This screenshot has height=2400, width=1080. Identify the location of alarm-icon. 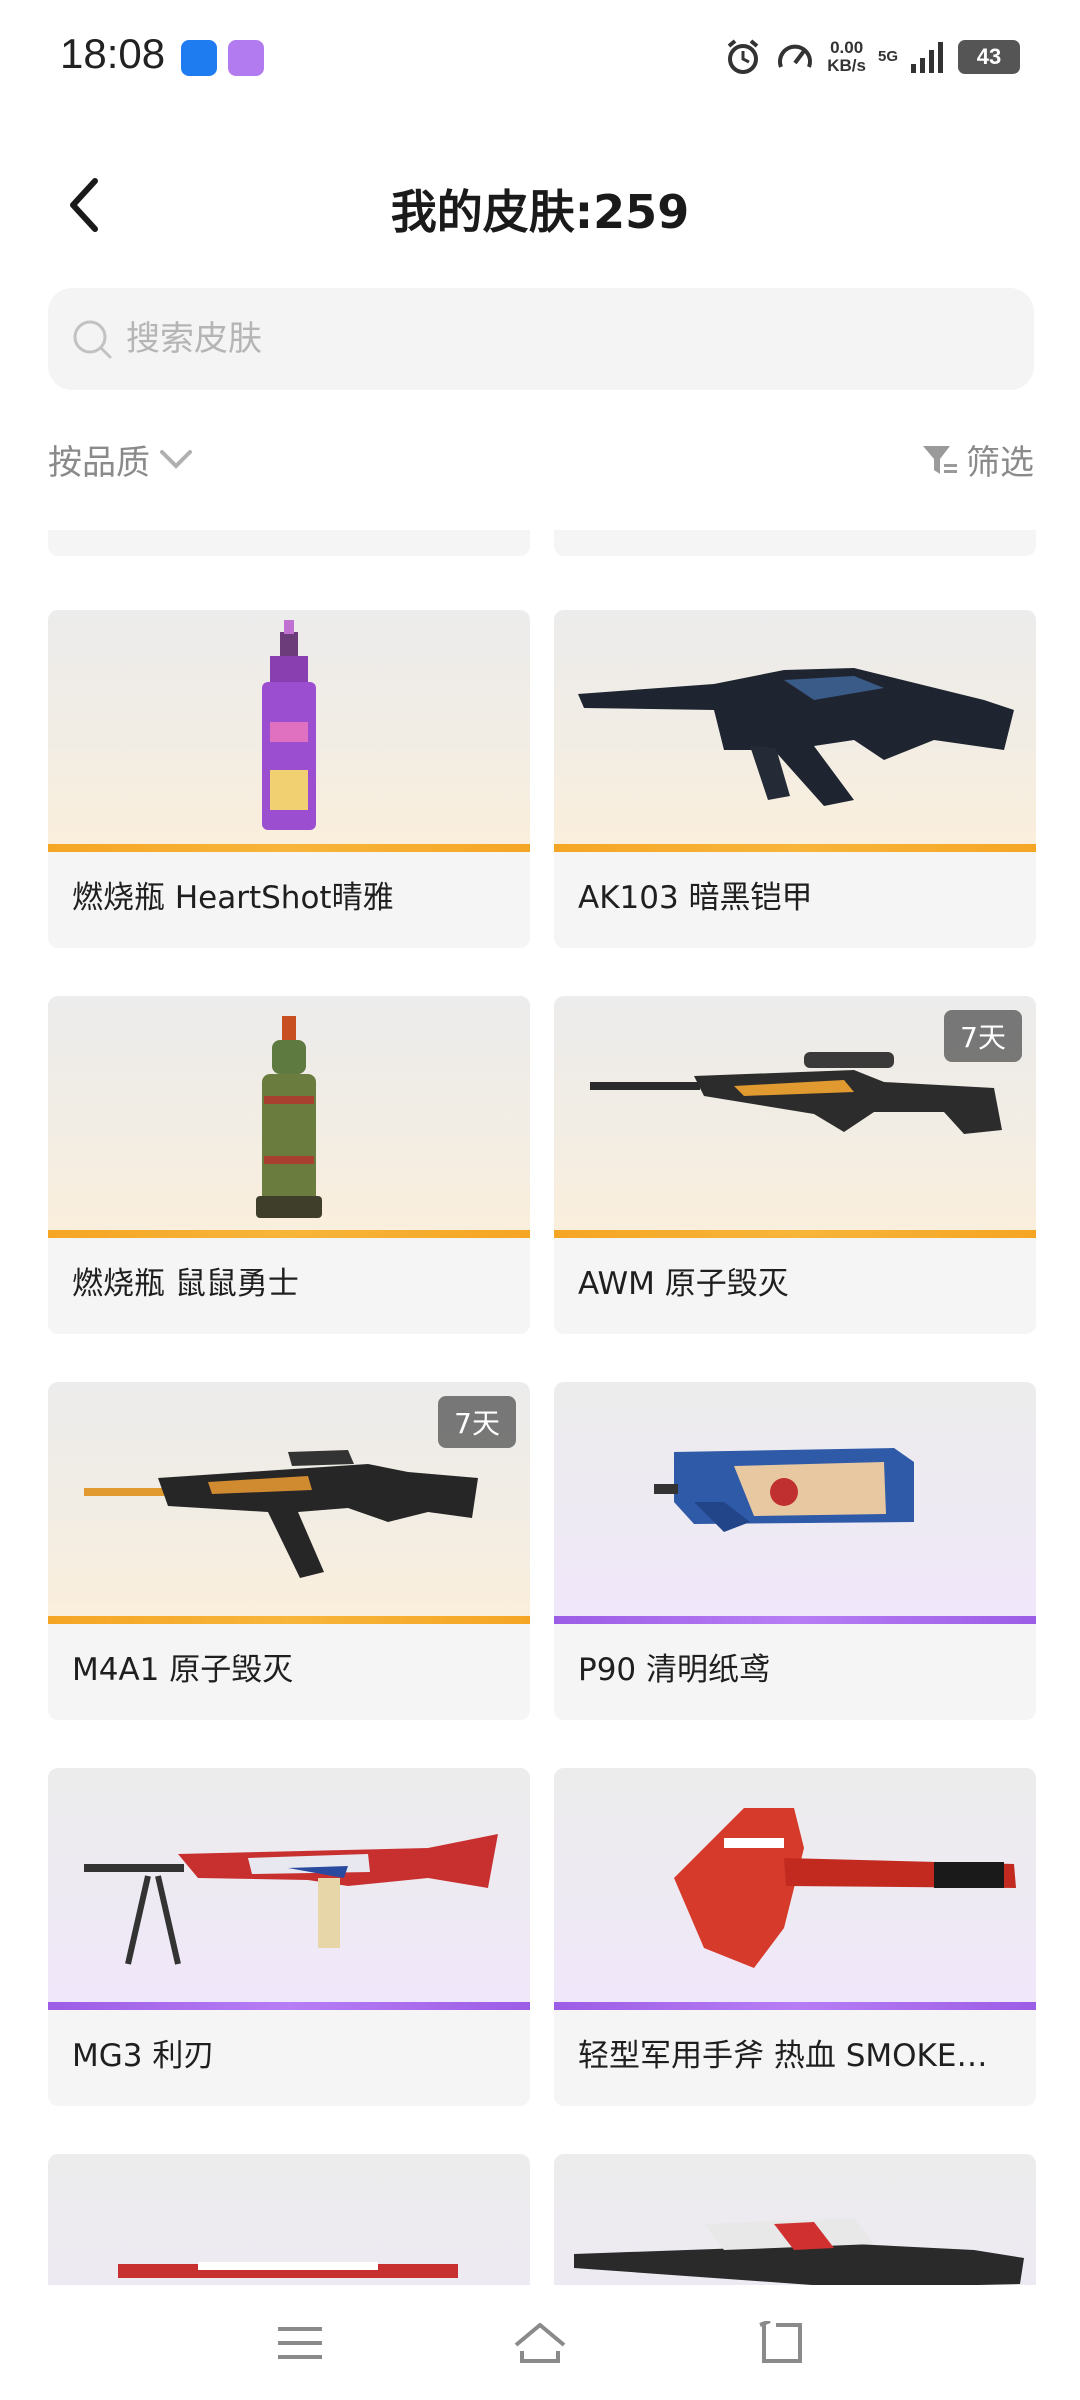
(743, 56).